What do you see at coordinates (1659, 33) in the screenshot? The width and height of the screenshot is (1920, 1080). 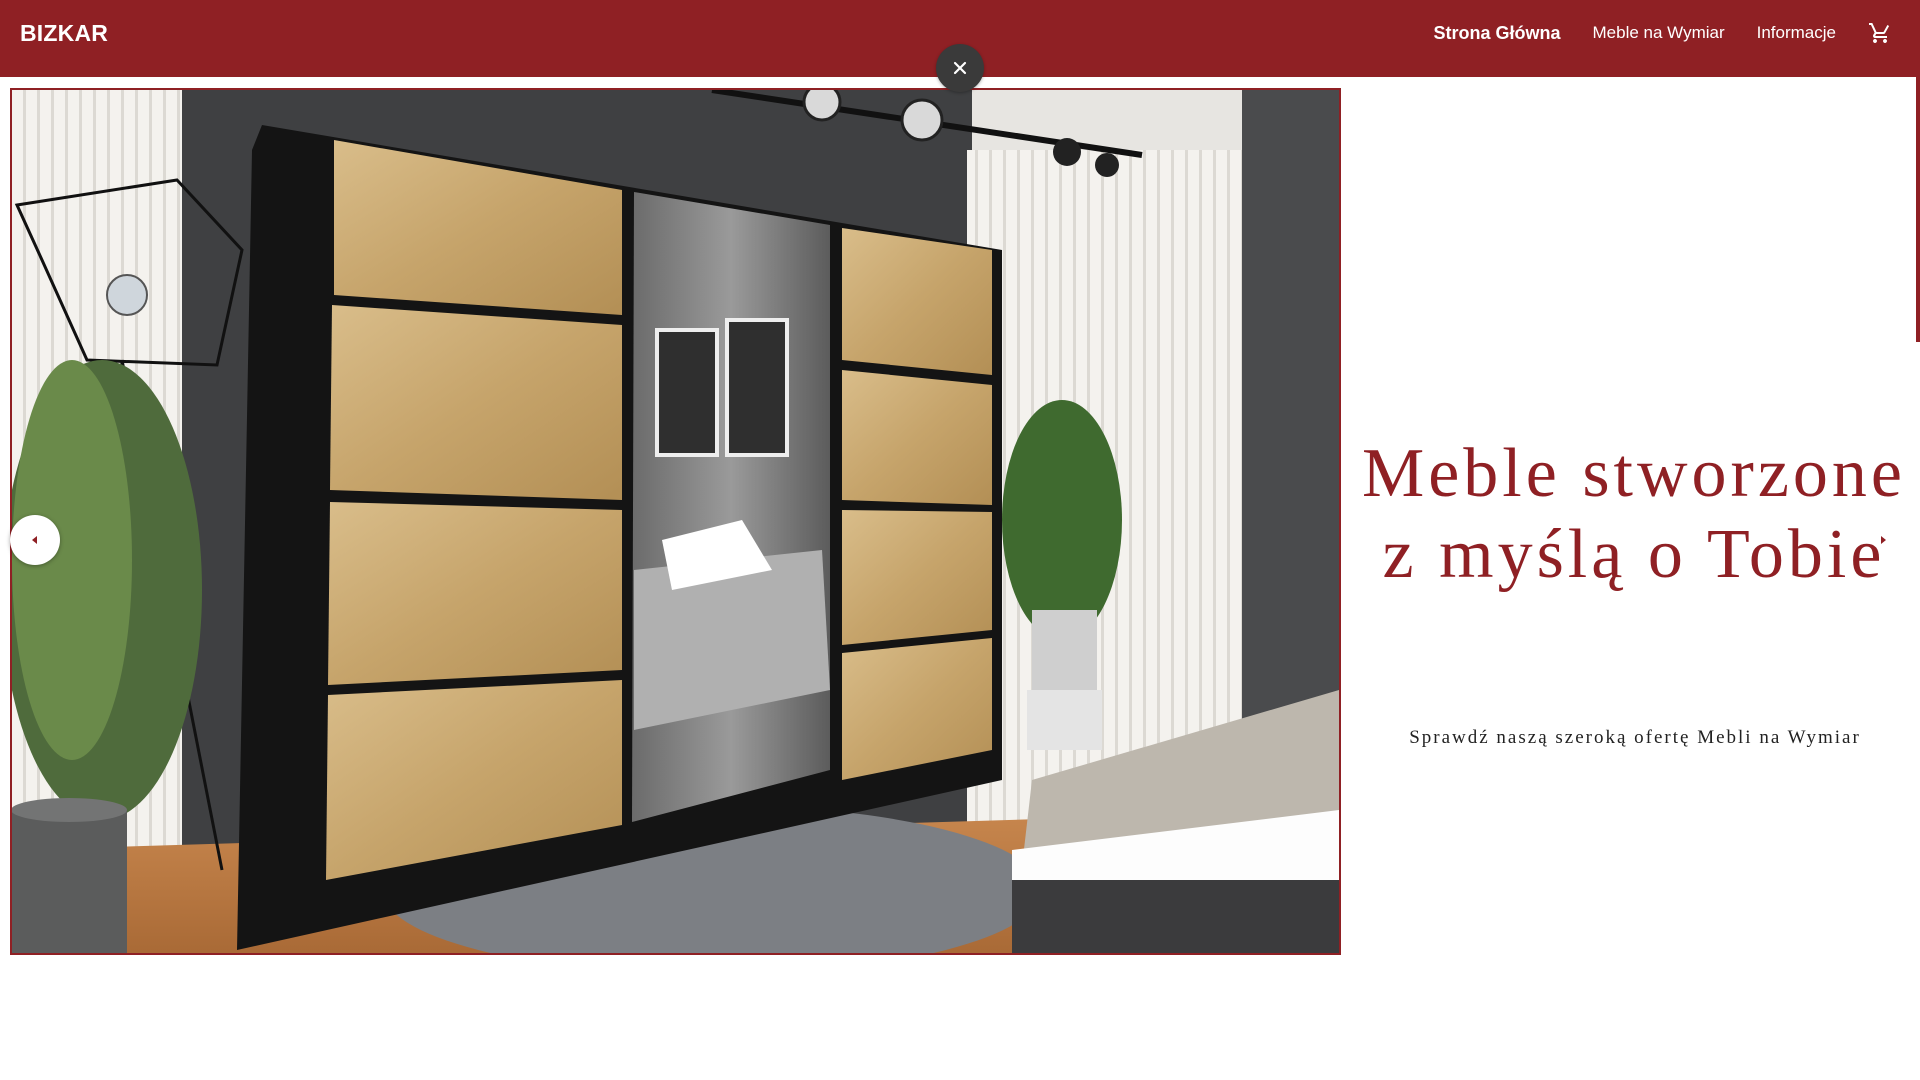 I see `nav-link-custom-furniture: Meble na Wymiar` at bounding box center [1659, 33].